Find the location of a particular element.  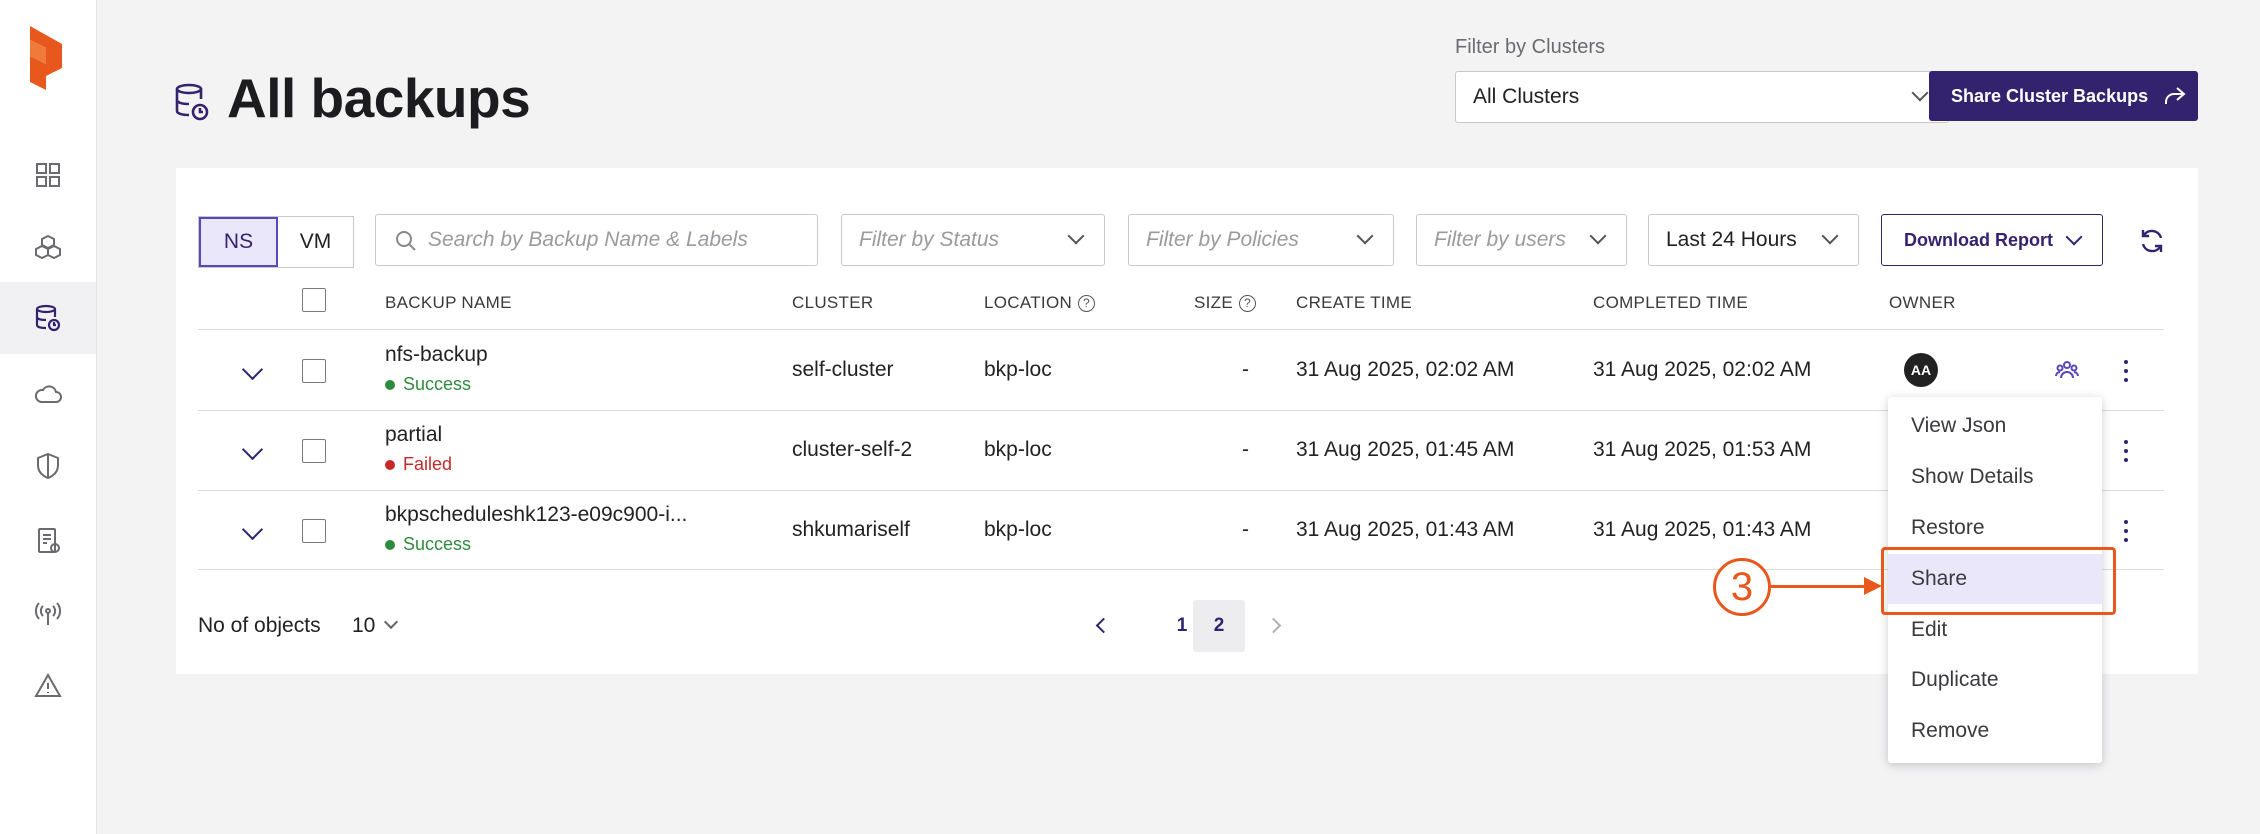

time-range-select: Last 24 Hours is located at coordinates (1753, 240).